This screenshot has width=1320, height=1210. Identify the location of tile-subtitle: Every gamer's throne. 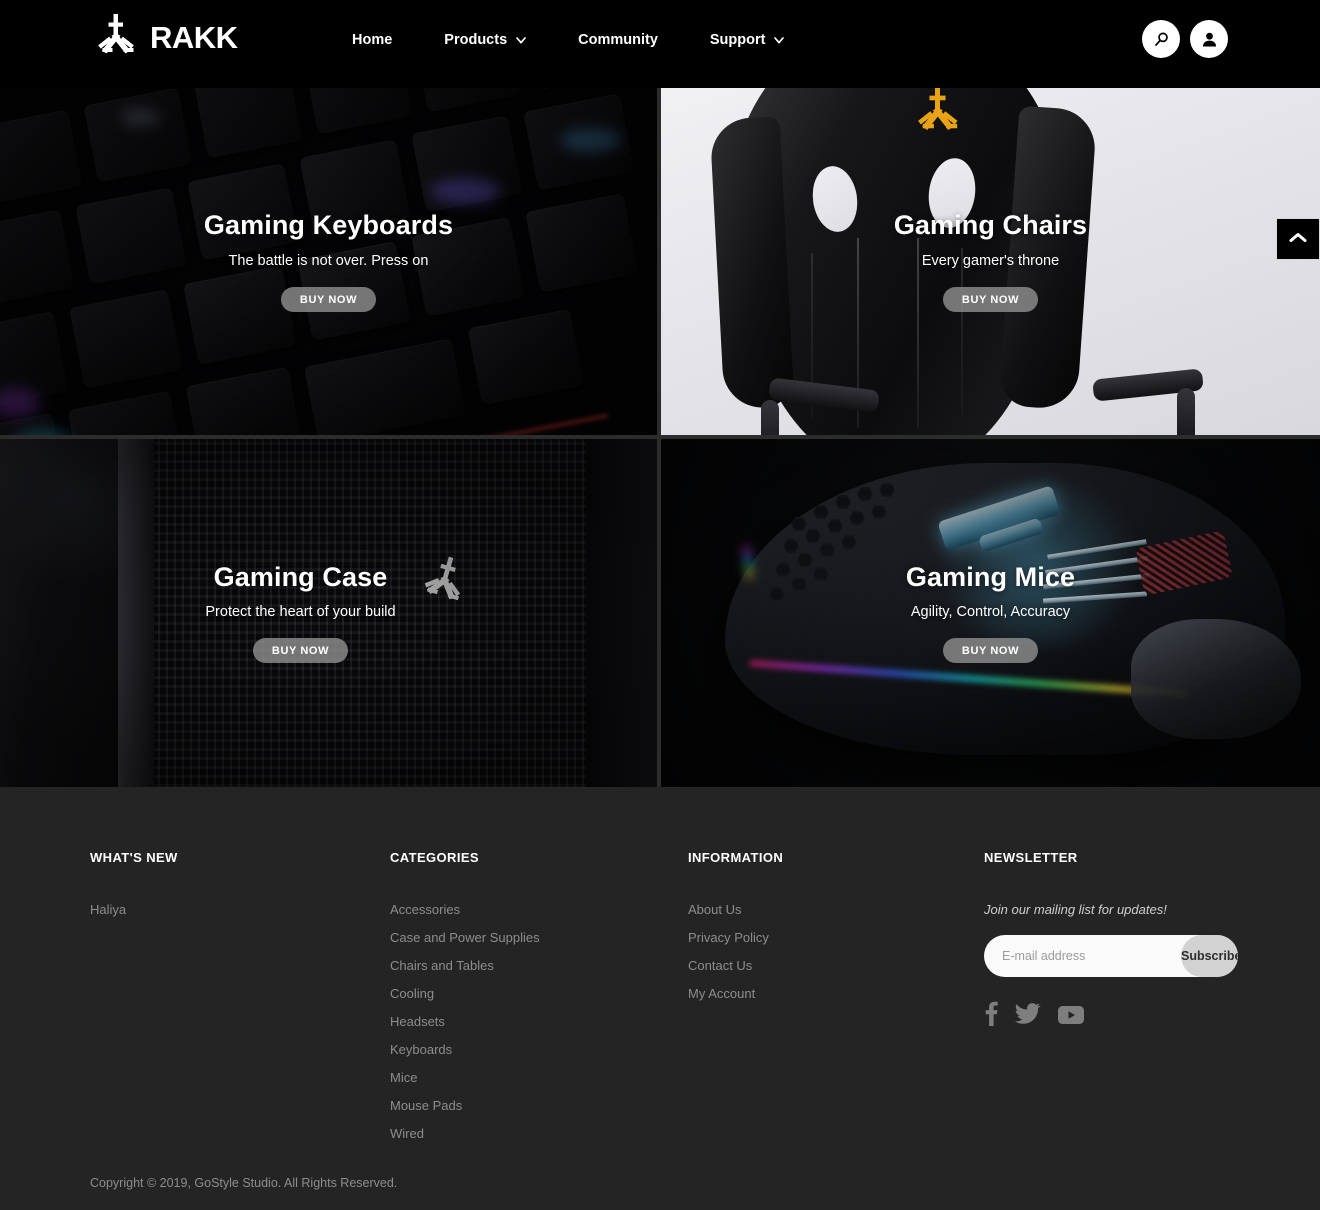
(990, 260).